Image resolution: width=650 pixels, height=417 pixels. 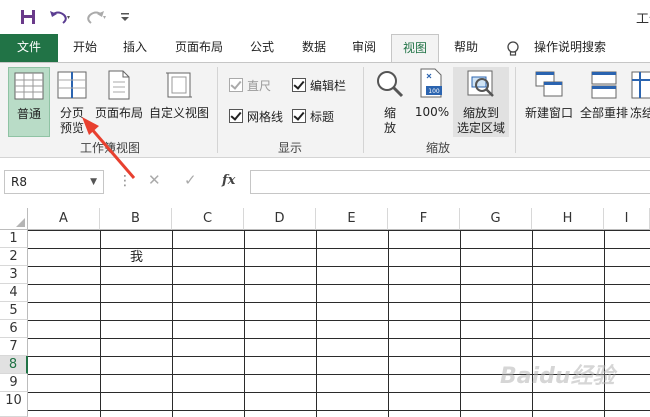 I want to click on annotation-arrow-icon, so click(x=109, y=148).